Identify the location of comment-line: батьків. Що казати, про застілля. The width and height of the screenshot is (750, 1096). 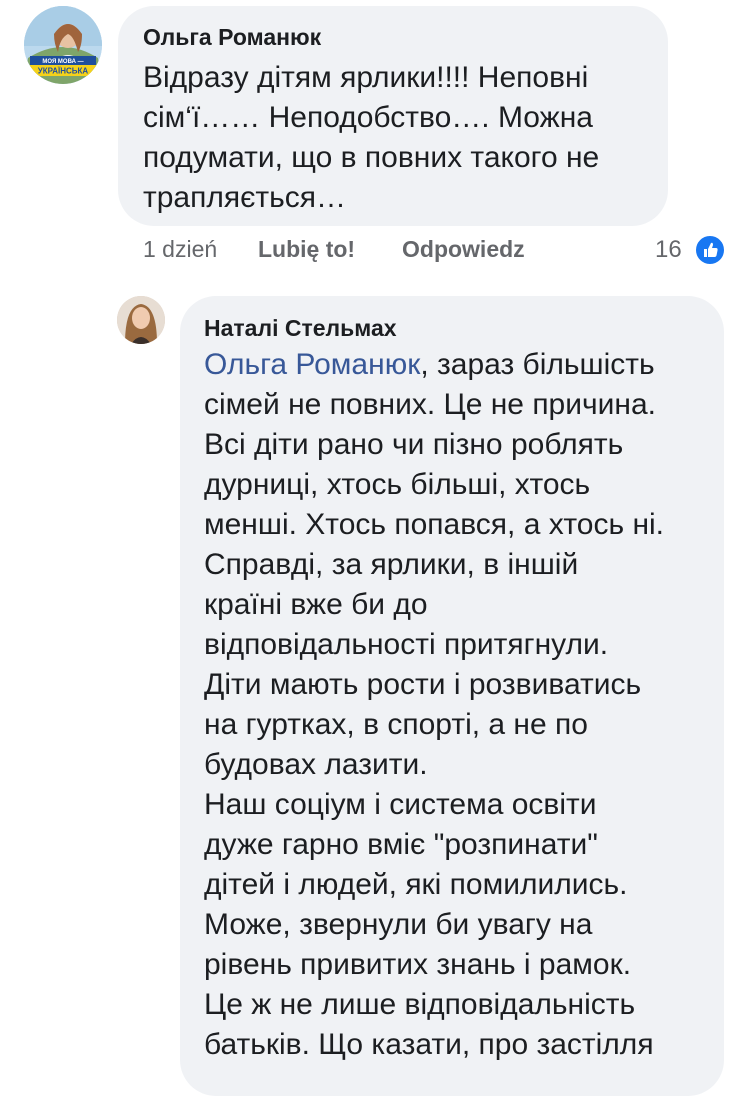
(429, 1044).